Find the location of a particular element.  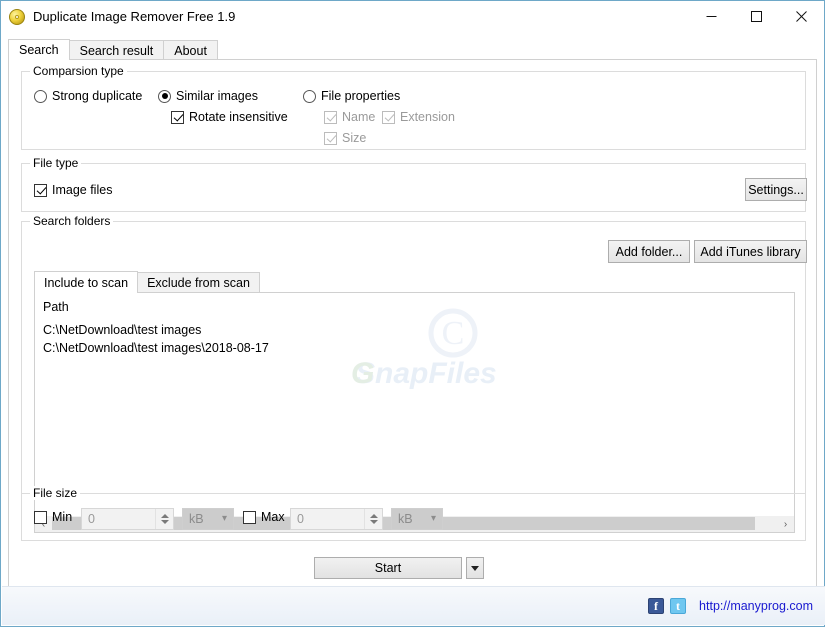

start-button: Start is located at coordinates (388, 568).